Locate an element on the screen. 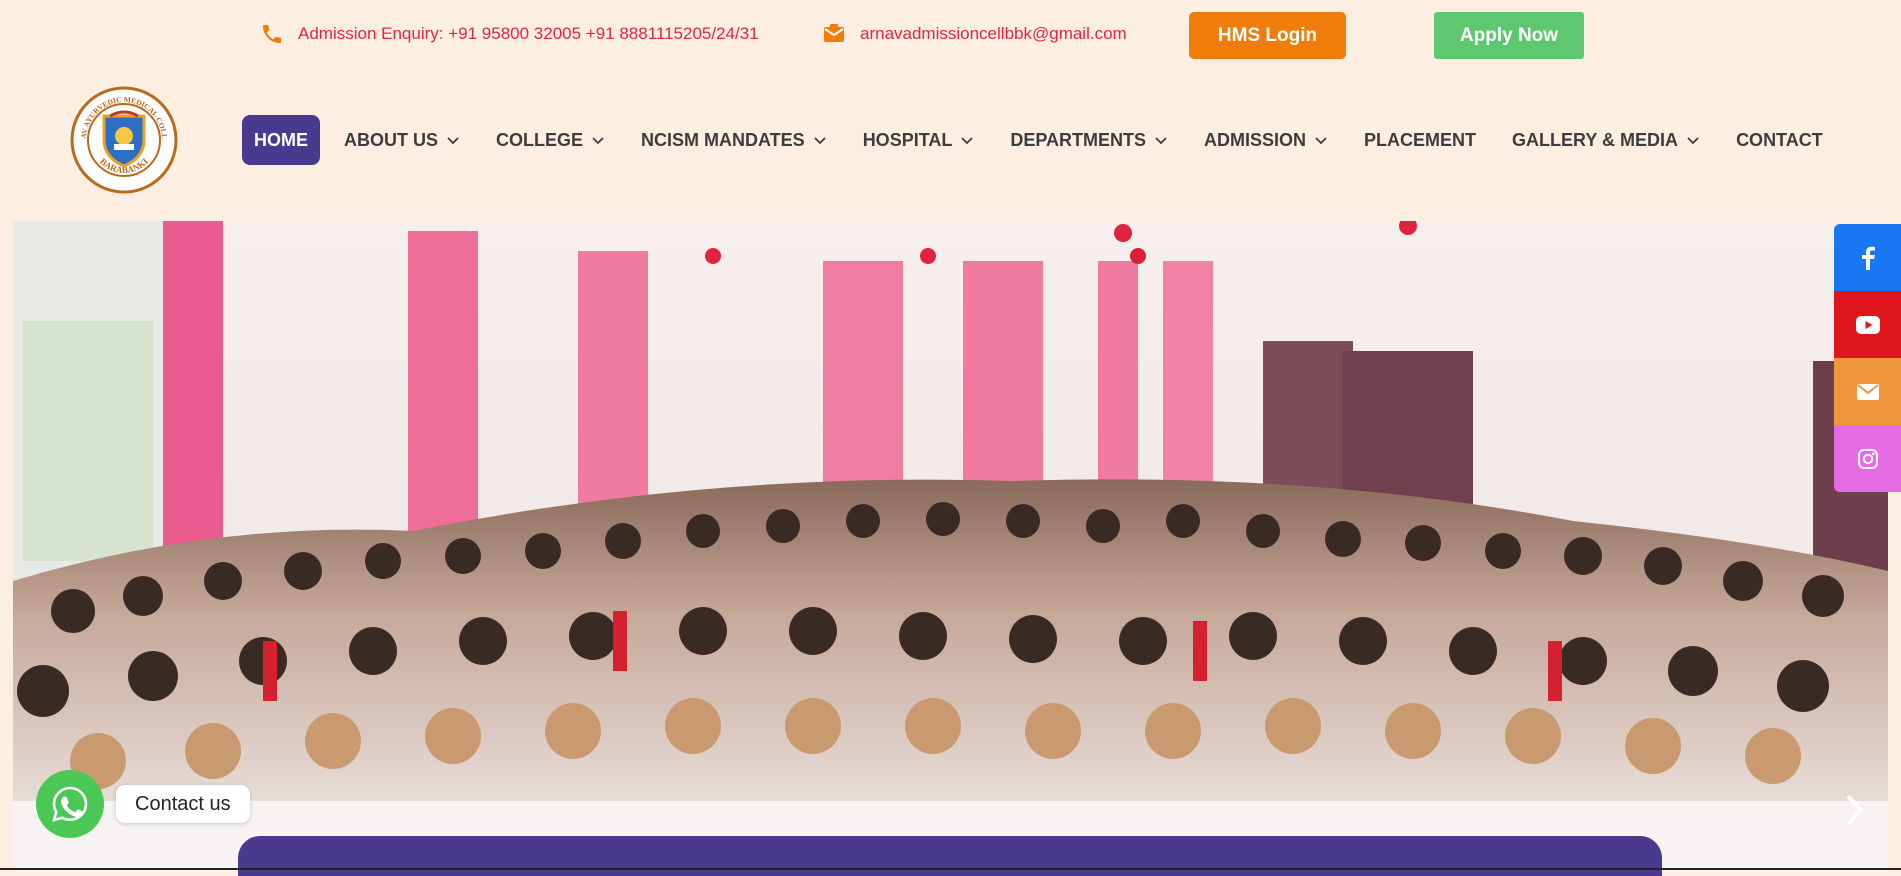 The height and width of the screenshot is (876, 1901). facebook-link is located at coordinates (1867, 257).